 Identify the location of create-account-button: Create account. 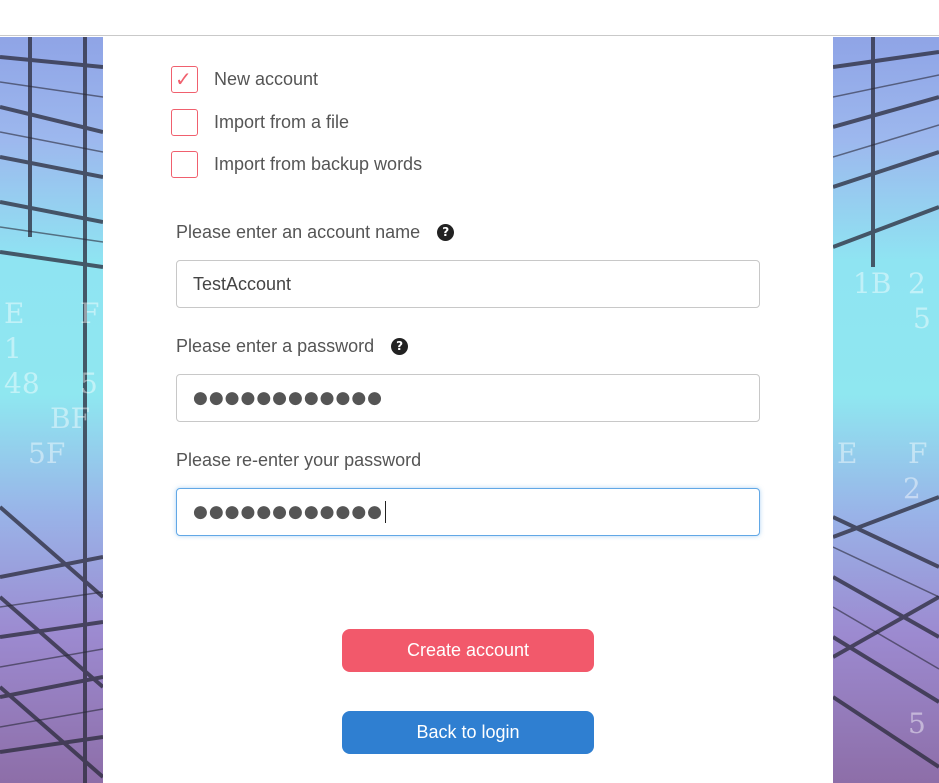
(468, 650).